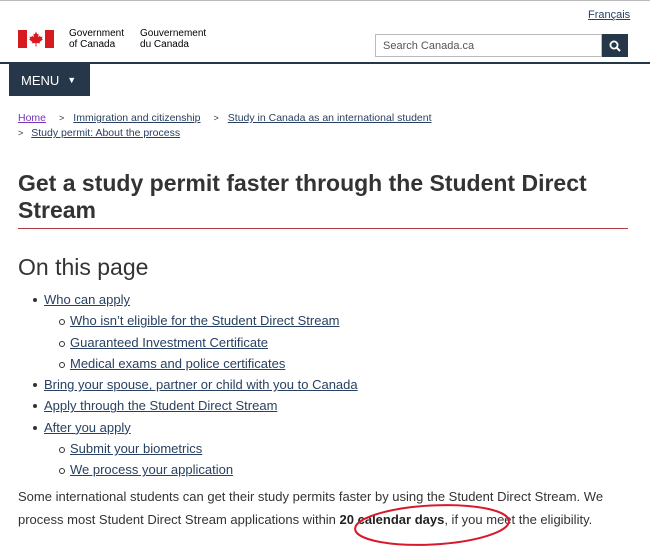  I want to click on toc-link-biometrics: Submit your biometrics, so click(136, 448).